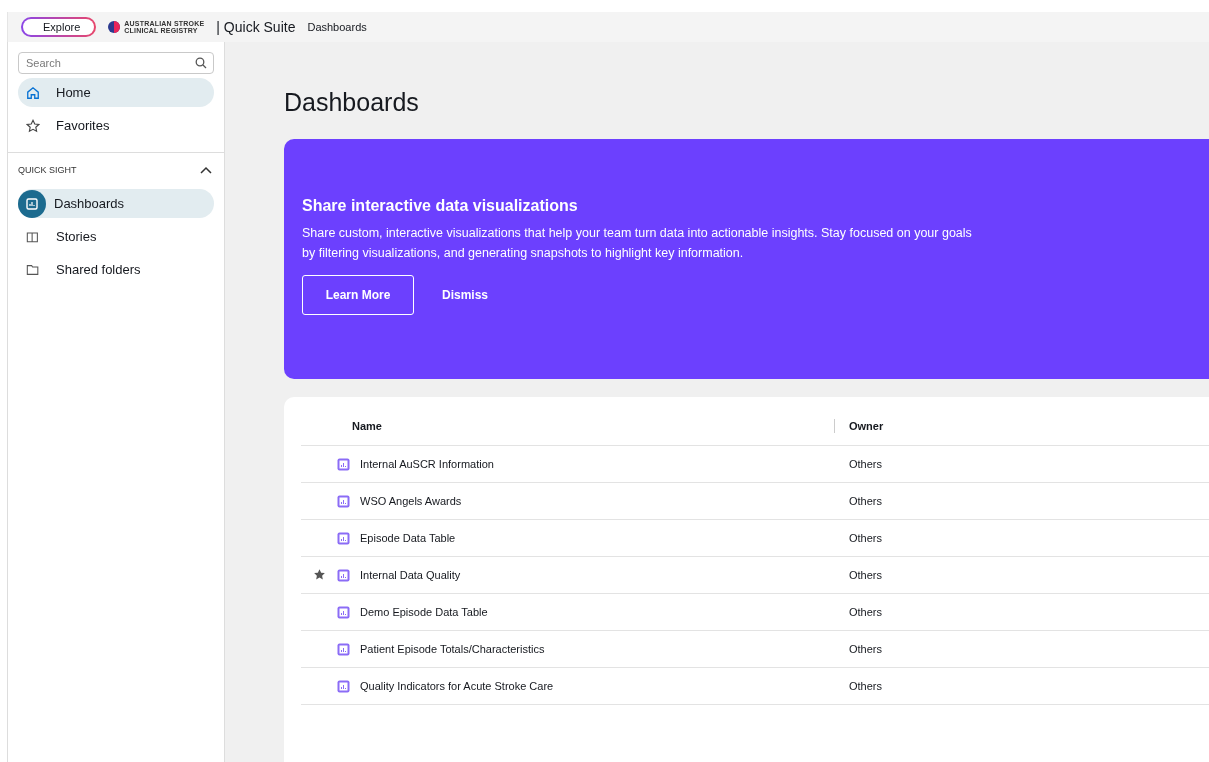 This screenshot has height=762, width=1209. I want to click on dashboard-name: Patient Episode Totals/Characteristics, so click(604, 649).